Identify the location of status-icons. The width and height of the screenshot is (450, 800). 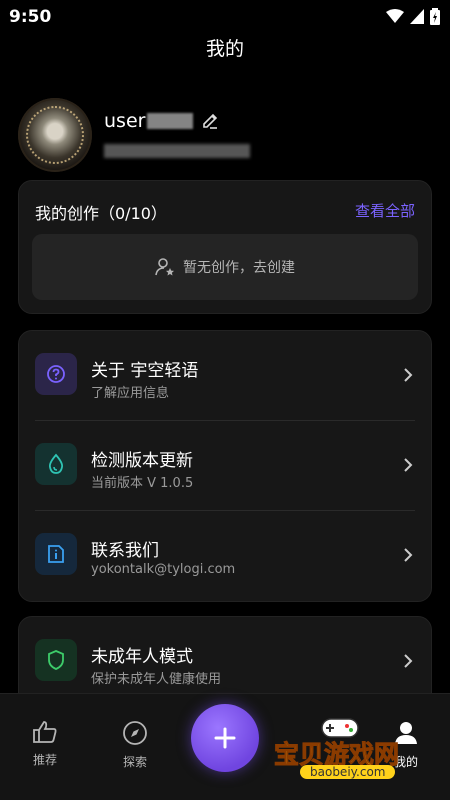
(413, 16).